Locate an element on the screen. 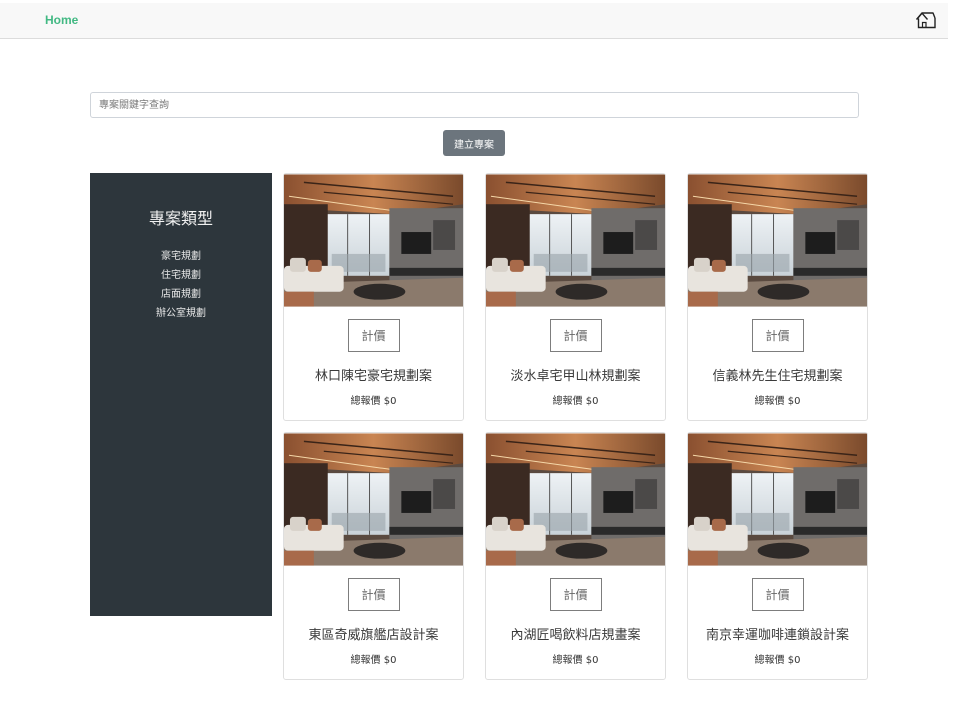 This screenshot has height=704, width=960. search-input is located at coordinates (474, 105).